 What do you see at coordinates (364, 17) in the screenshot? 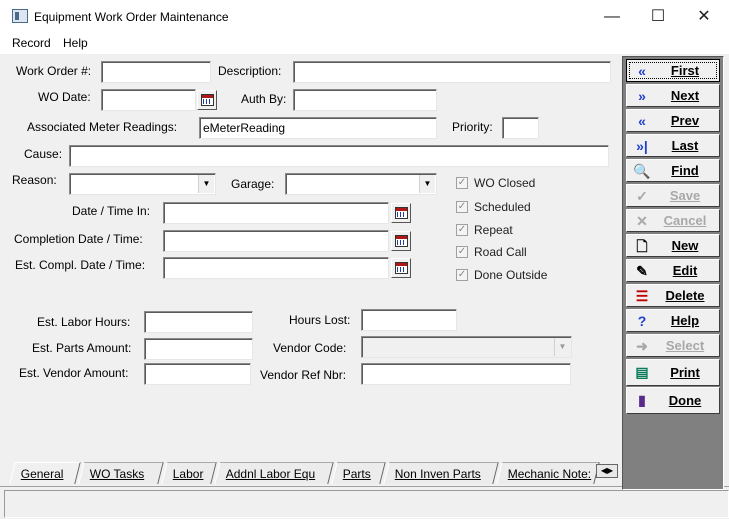
I see `title-bar: Equipment Work Order Maintenance — ☐ ✕` at bounding box center [364, 17].